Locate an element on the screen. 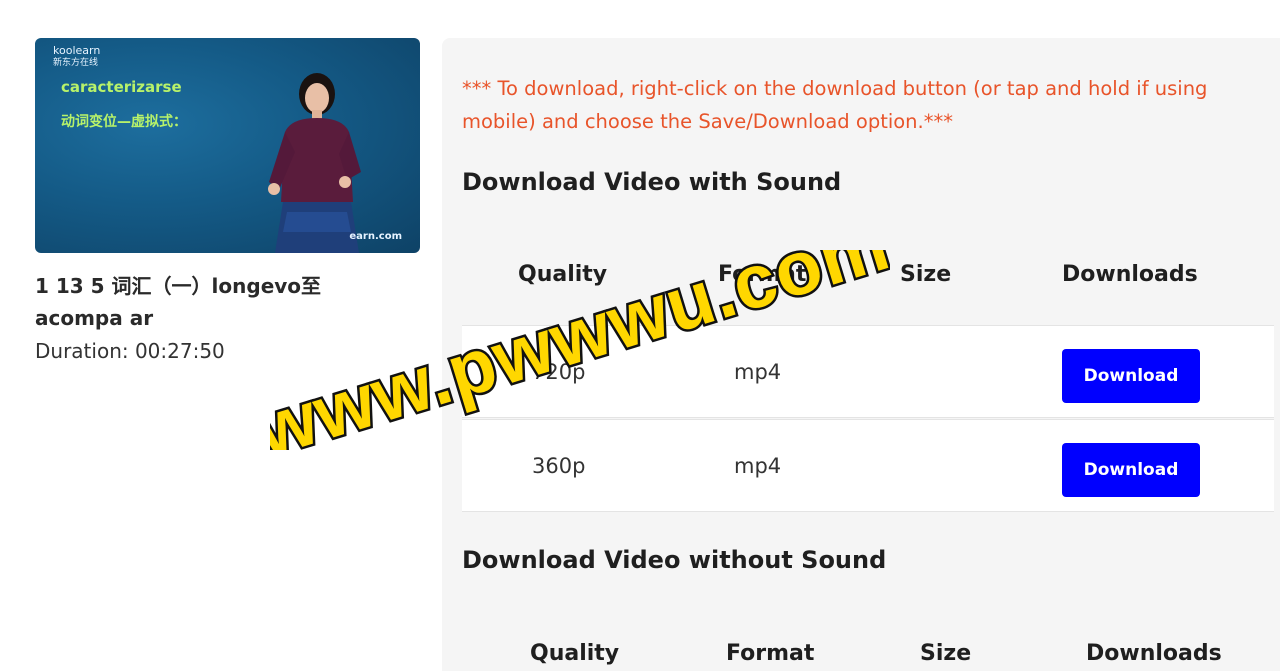 This screenshot has height=671, width=1280. video-title: 1 13 5 词汇（一）longevo至 acompa ar is located at coordinates (178, 302).